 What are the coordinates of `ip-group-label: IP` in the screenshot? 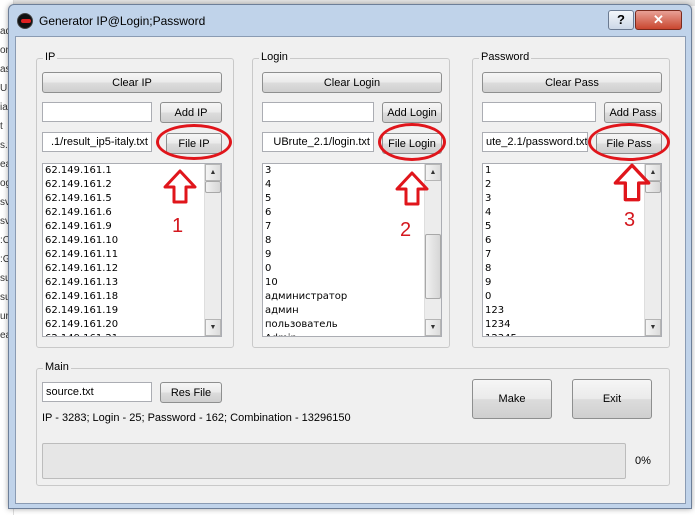 It's located at (50, 57).